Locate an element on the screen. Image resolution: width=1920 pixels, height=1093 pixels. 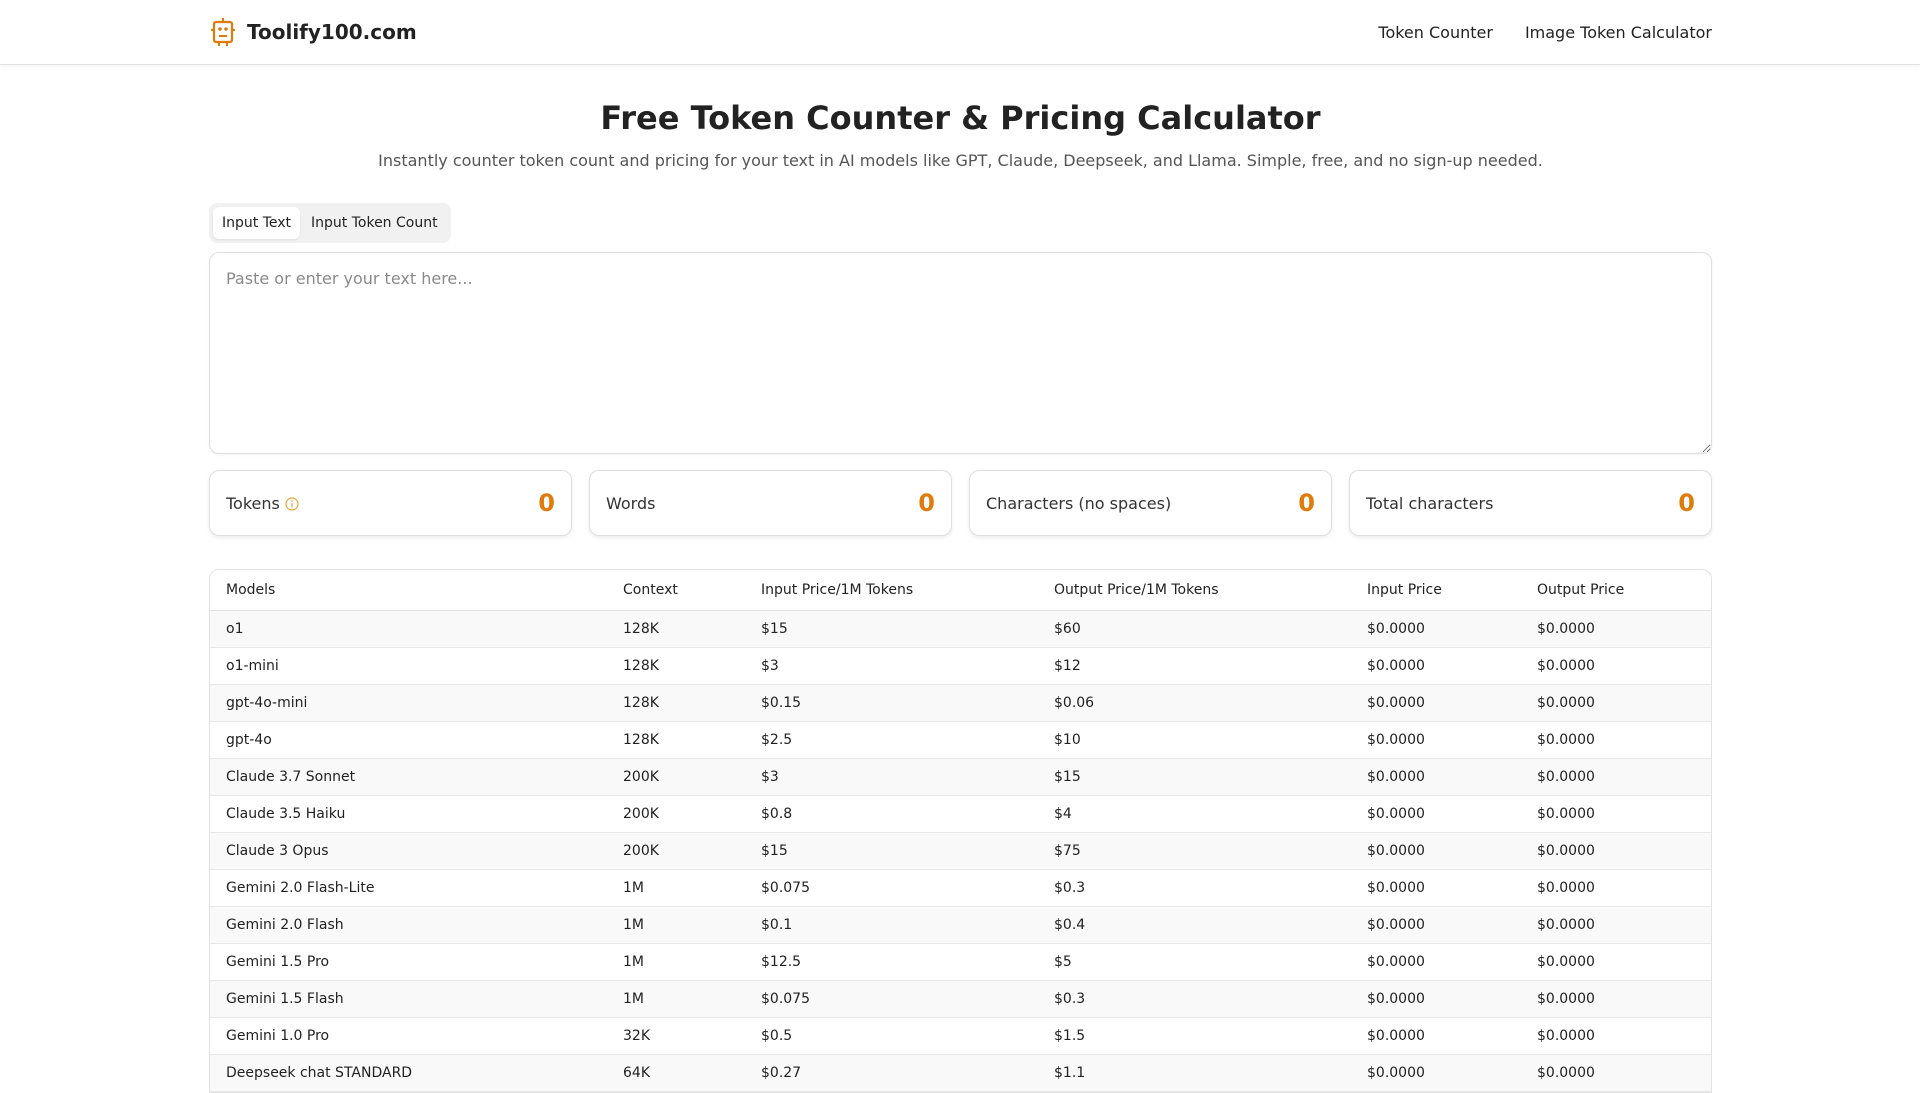
main-nav: Token Counter Image Token Calculator is located at coordinates (1545, 32).